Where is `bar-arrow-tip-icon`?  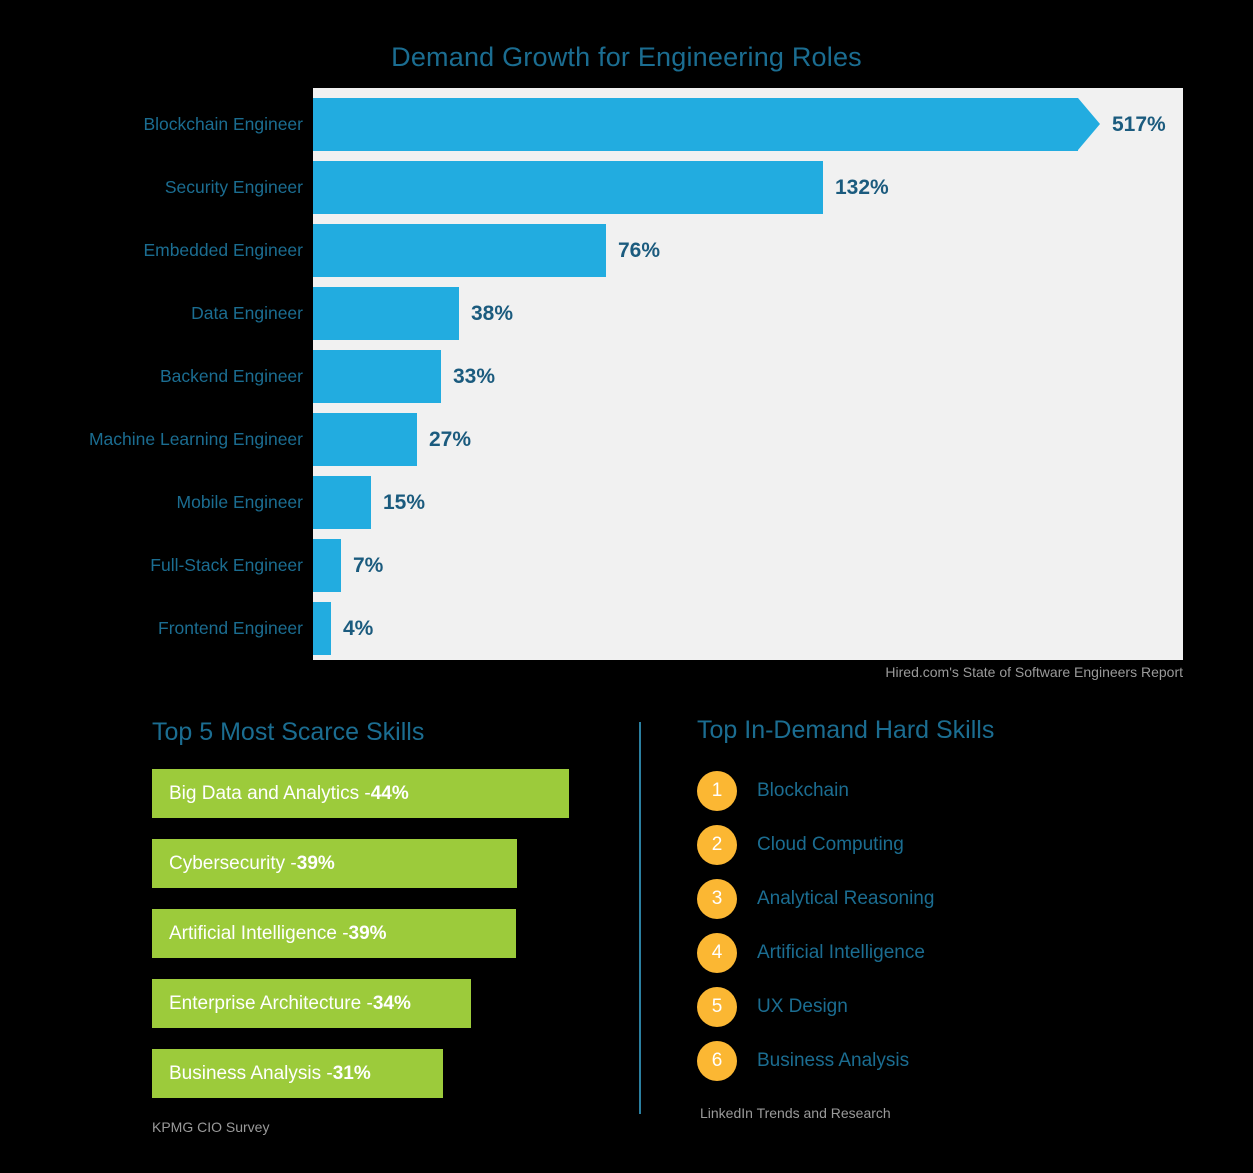 bar-arrow-tip-icon is located at coordinates (1089, 124).